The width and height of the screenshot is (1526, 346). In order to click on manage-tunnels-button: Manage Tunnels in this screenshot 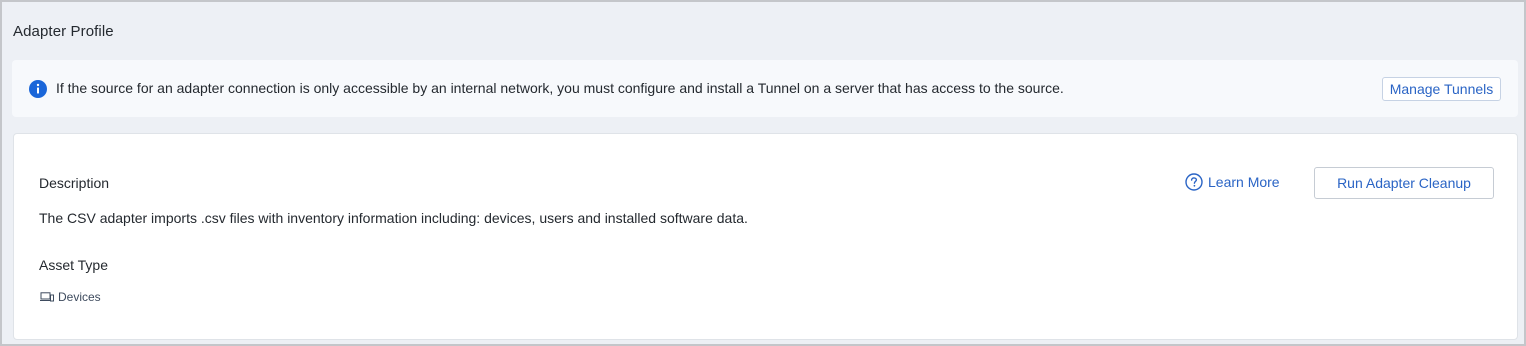, I will do `click(1441, 89)`.